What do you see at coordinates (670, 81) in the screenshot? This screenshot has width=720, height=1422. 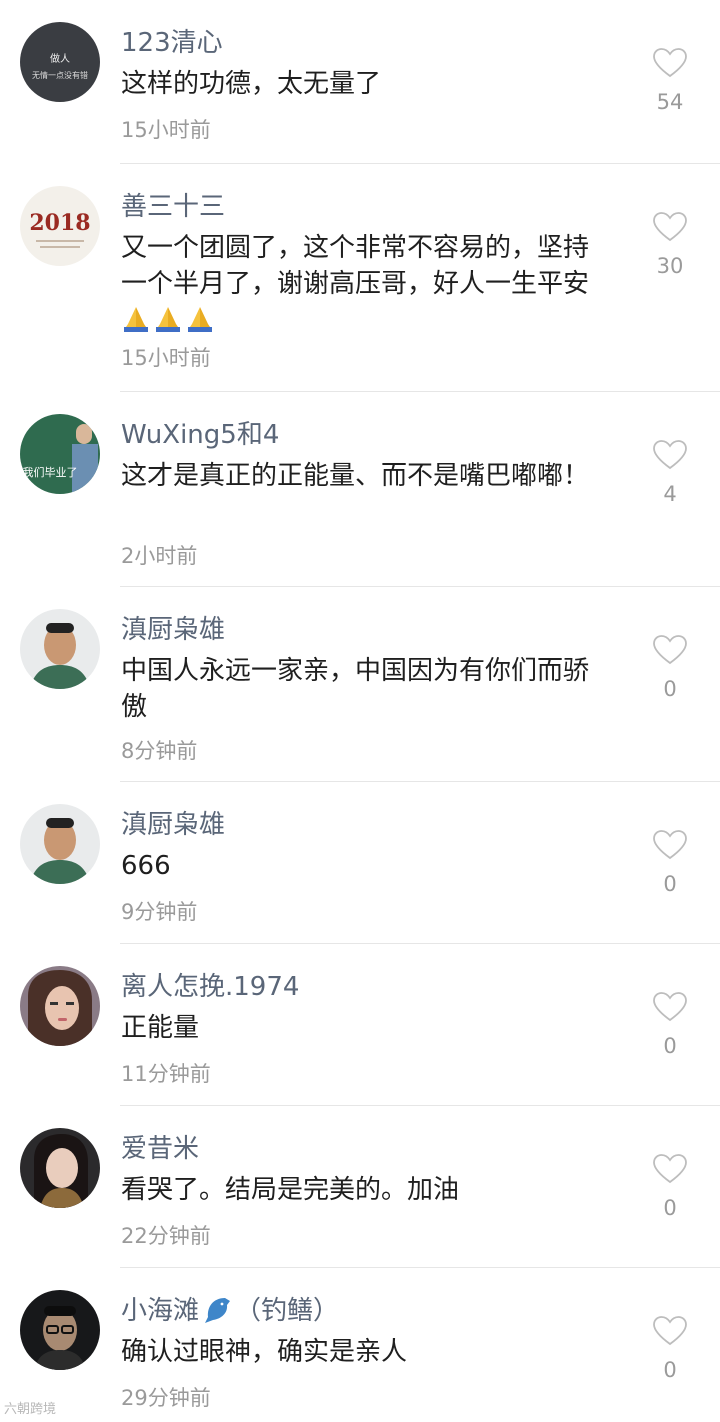 I see `like-button: 54` at bounding box center [670, 81].